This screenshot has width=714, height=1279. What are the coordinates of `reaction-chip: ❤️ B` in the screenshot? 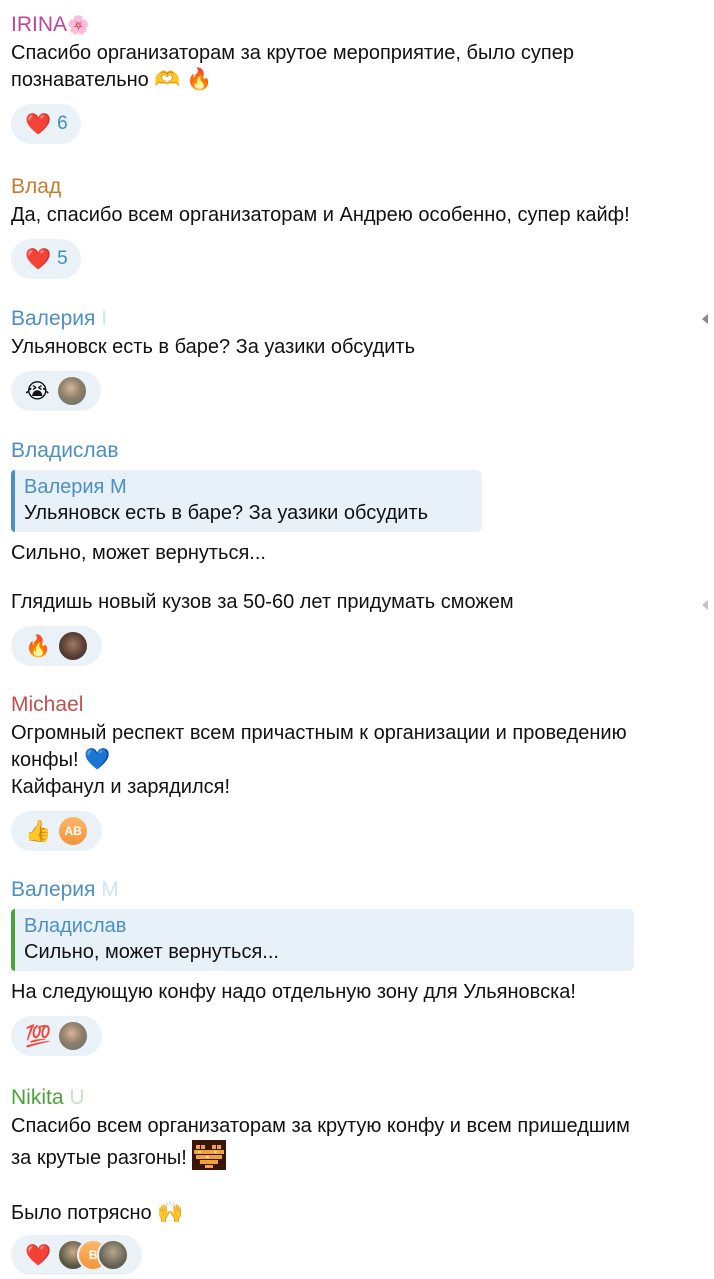 It's located at (77, 1255).